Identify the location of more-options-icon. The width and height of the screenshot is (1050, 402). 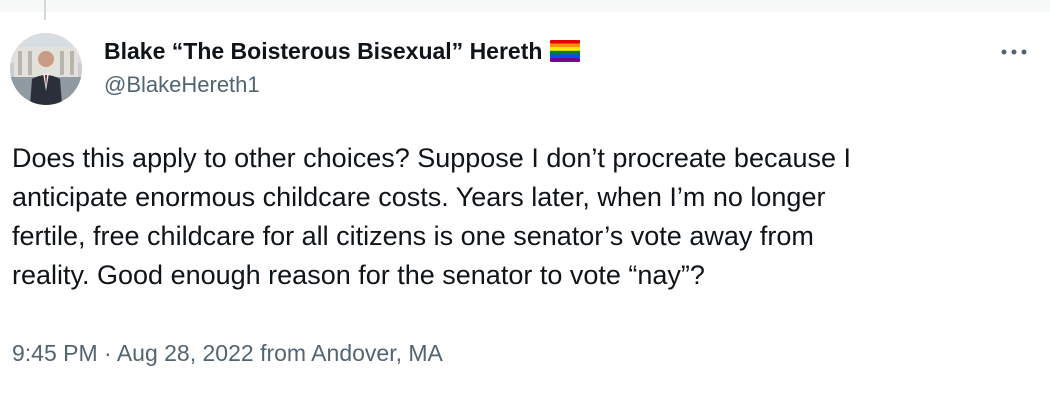
(1014, 52).